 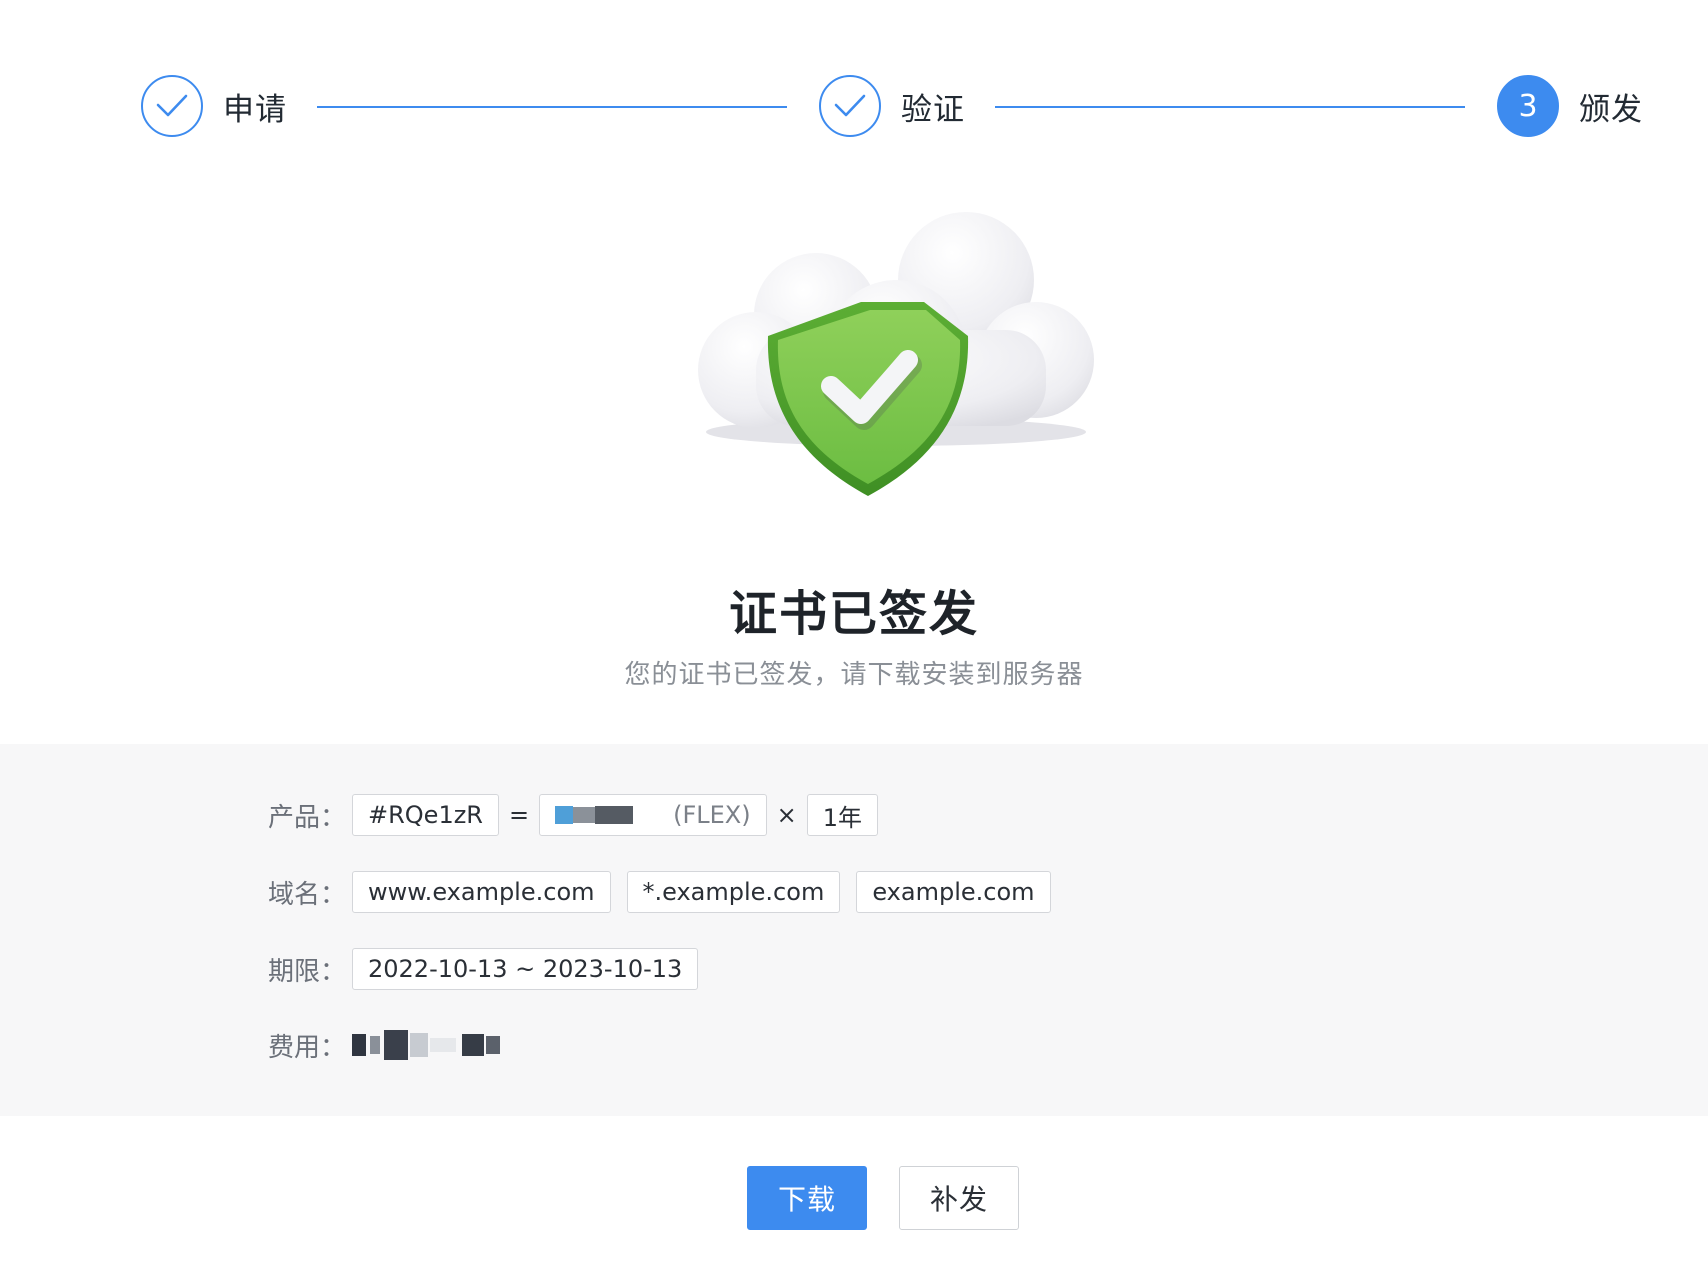 I want to click on step-issue-number: 3, so click(x=1528, y=106).